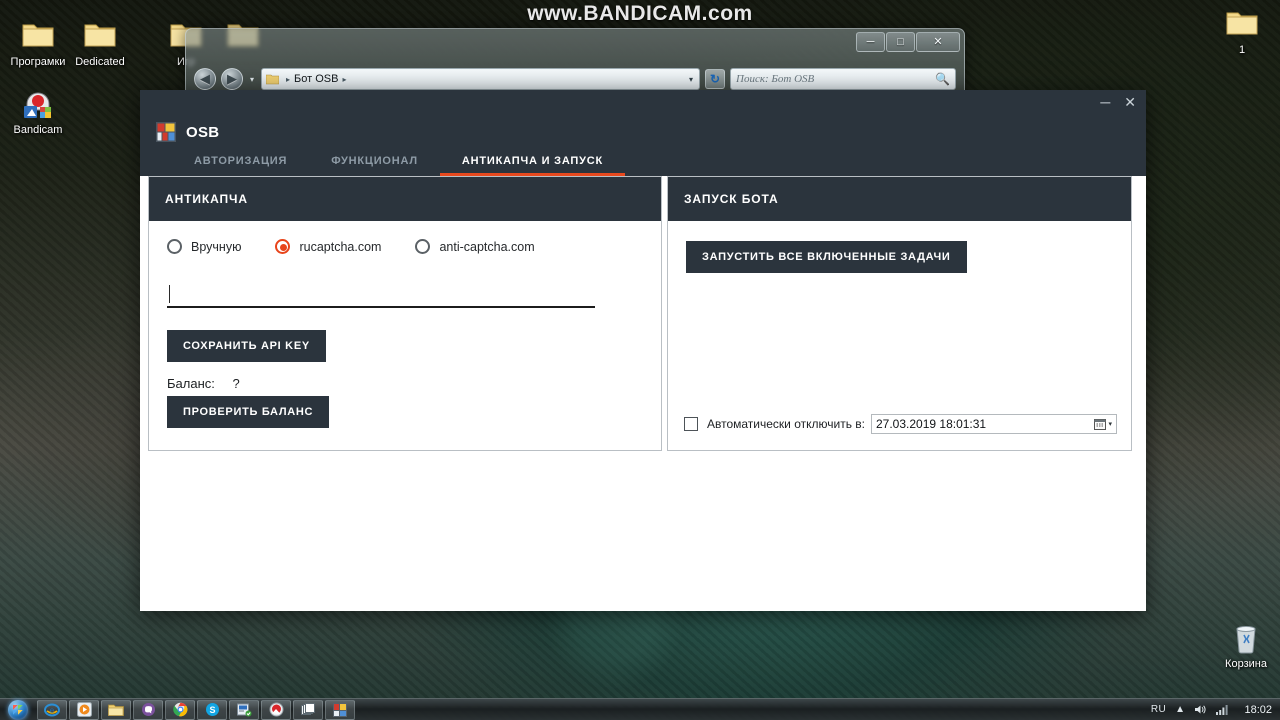  Describe the element at coordinates (244, 709) in the screenshot. I see `taskbar-app` at that location.